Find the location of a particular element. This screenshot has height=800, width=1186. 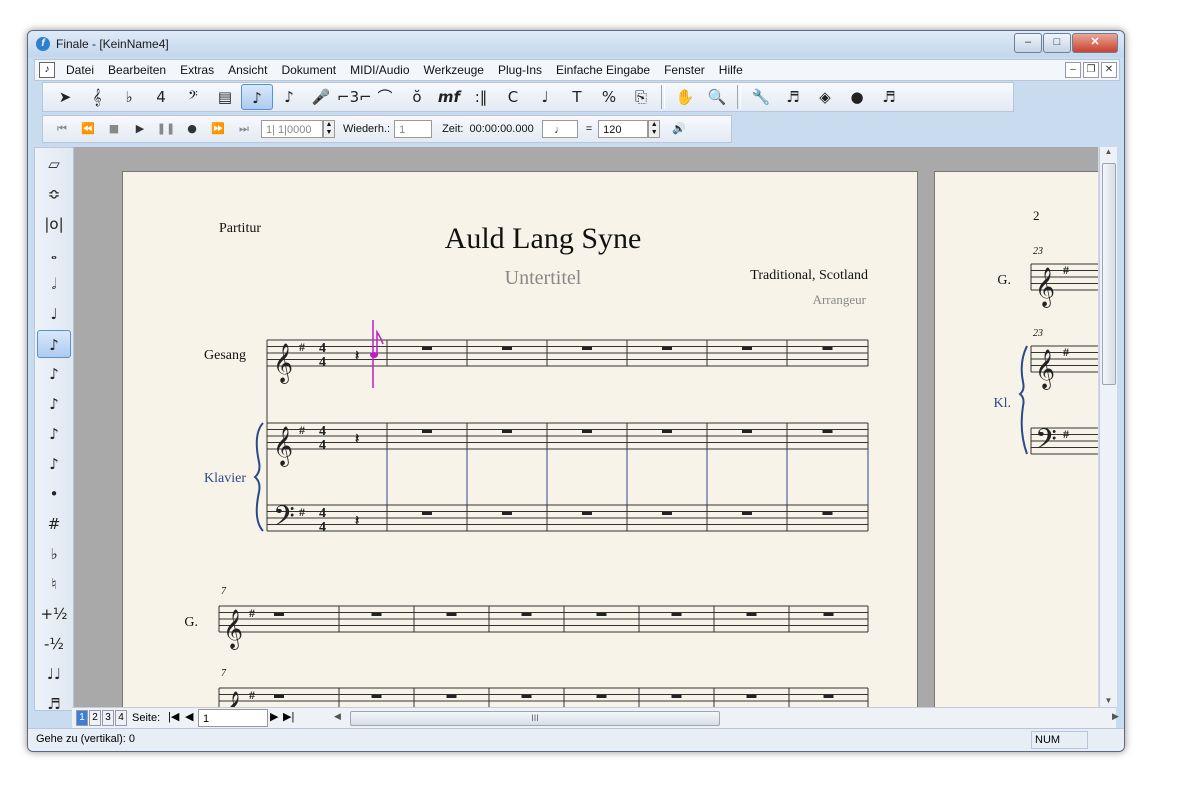

record-icon: ● is located at coordinates (192, 129).